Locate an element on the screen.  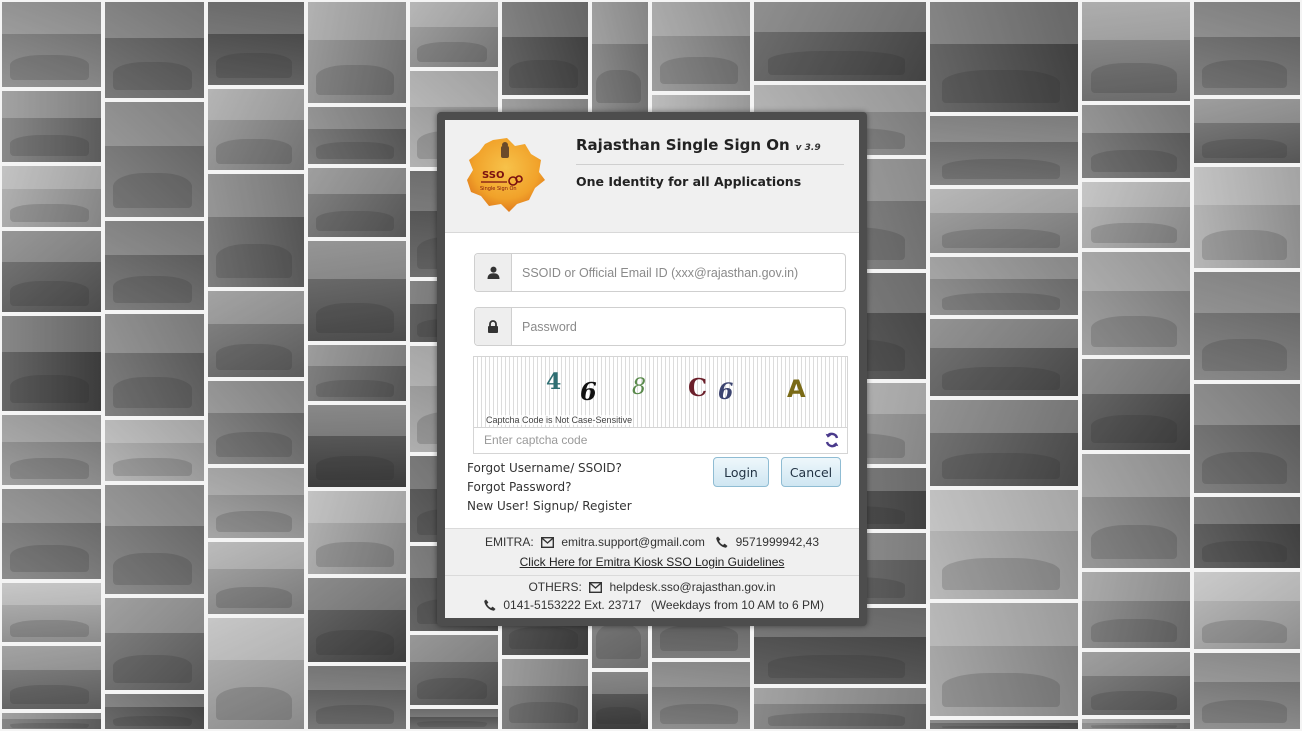
emitra-label: EMITRA: is located at coordinates (509, 542).